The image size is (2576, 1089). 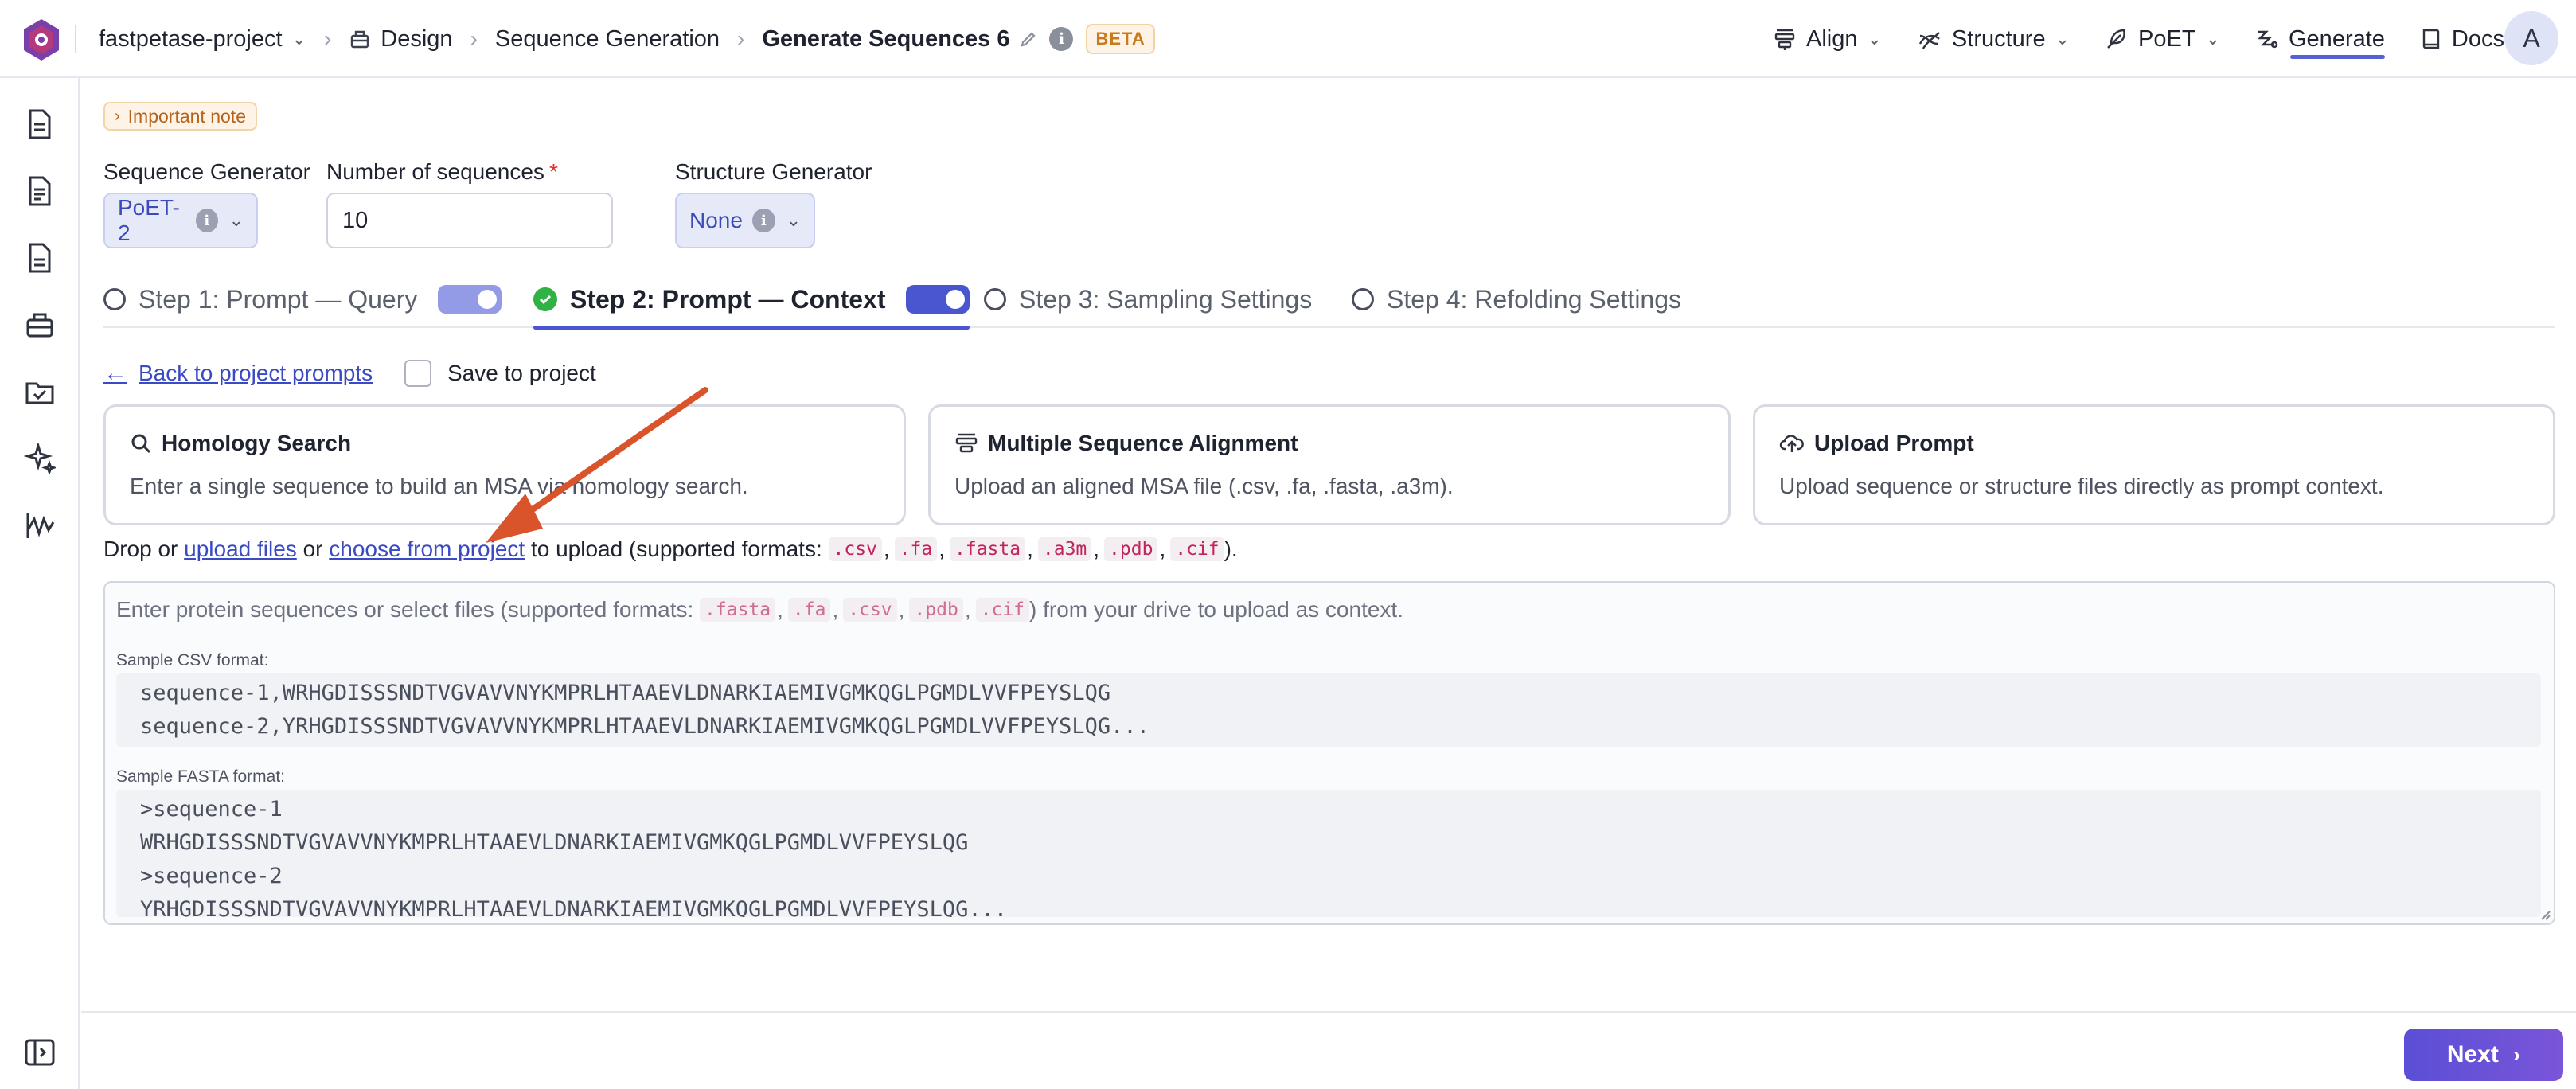 What do you see at coordinates (2472, 1054) in the screenshot?
I see `next-label: Next` at bounding box center [2472, 1054].